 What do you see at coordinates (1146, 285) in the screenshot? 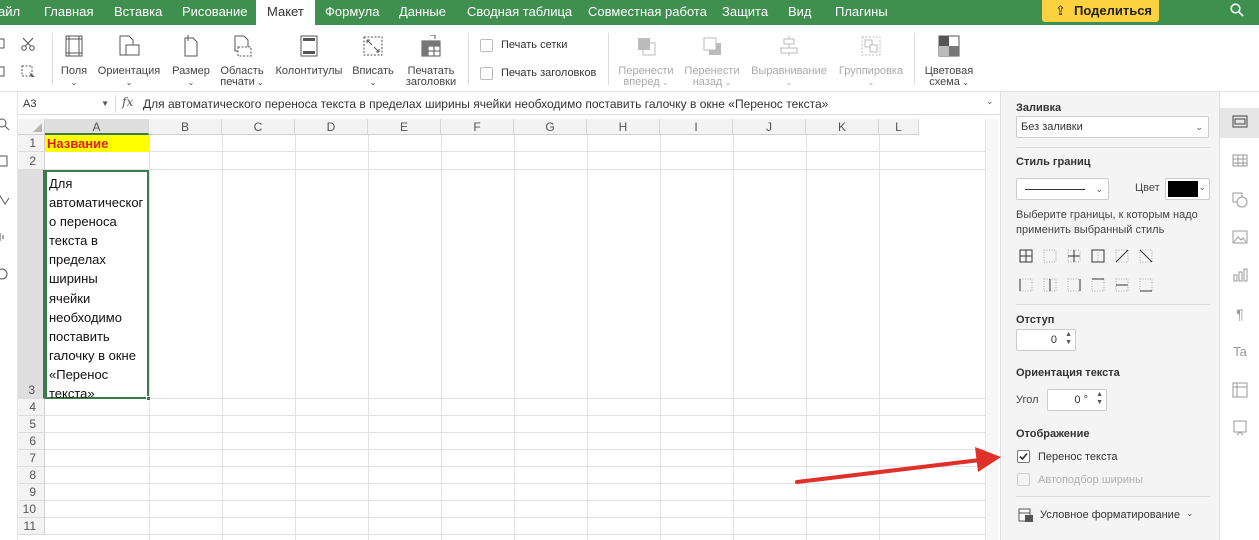
I see `border-bottom-icon` at bounding box center [1146, 285].